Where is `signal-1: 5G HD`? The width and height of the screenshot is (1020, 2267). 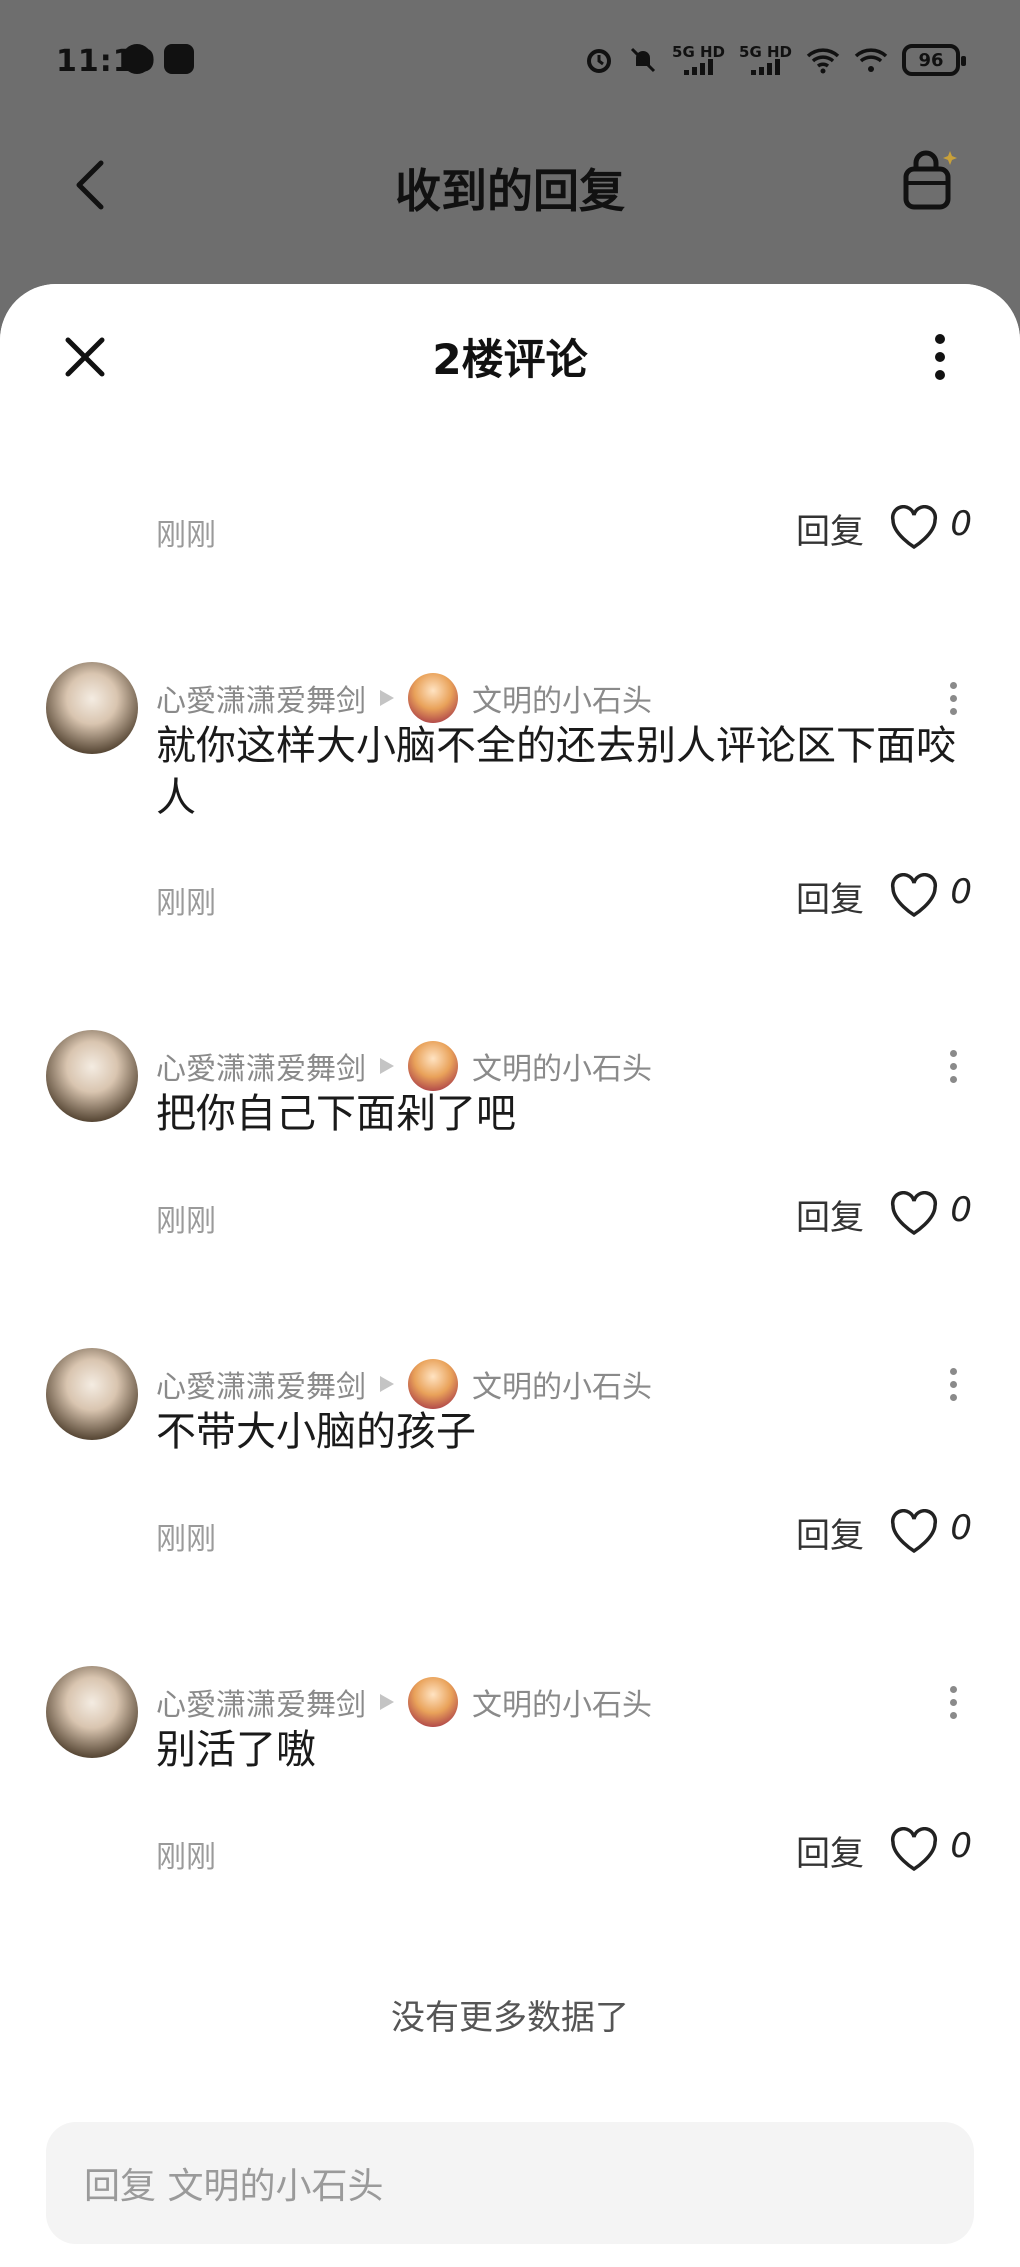 signal-1: 5G HD is located at coordinates (698, 60).